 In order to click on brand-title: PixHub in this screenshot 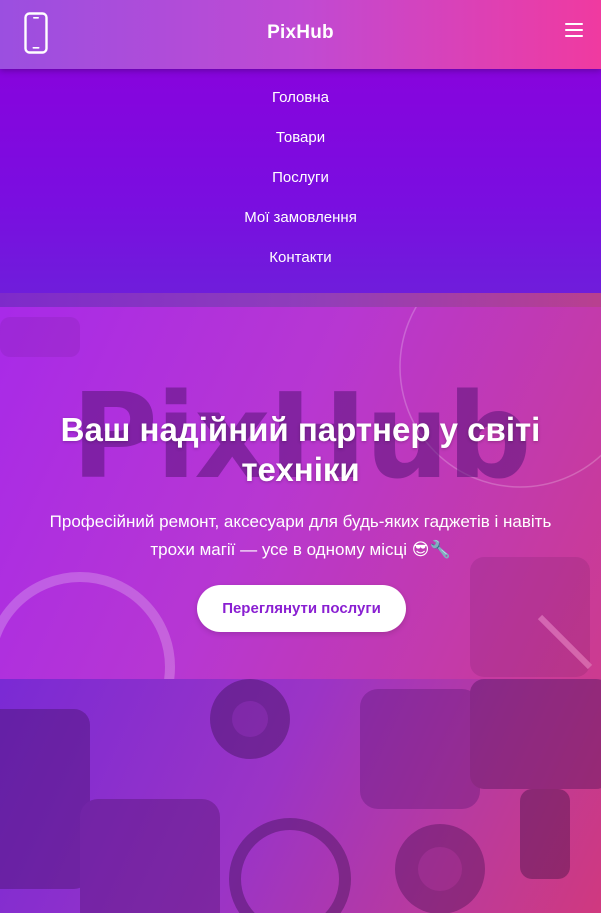, I will do `click(300, 33)`.